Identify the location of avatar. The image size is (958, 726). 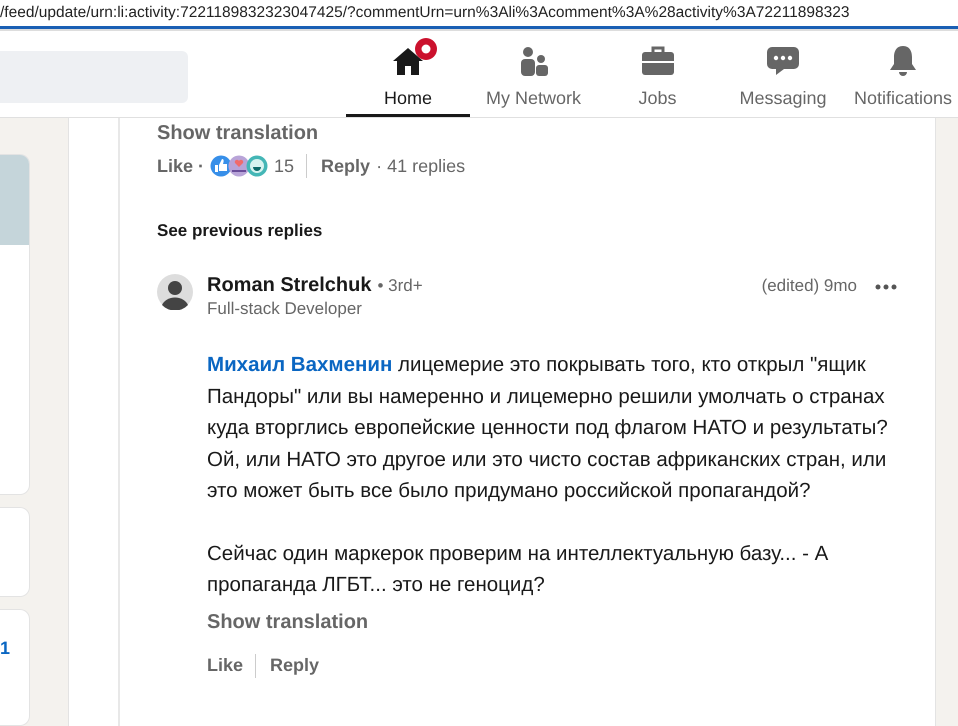
(175, 292).